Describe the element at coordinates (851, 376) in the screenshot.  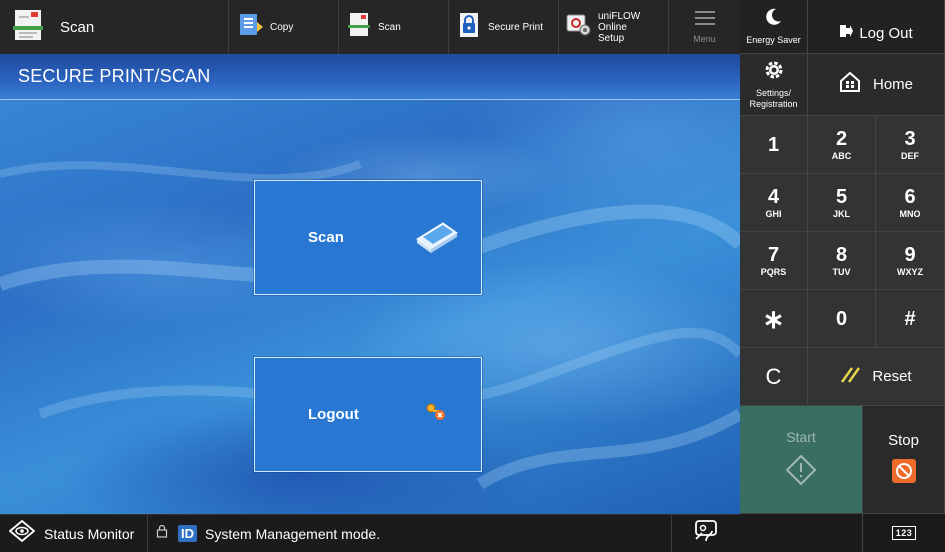
I see `reset-slash-icon` at that location.